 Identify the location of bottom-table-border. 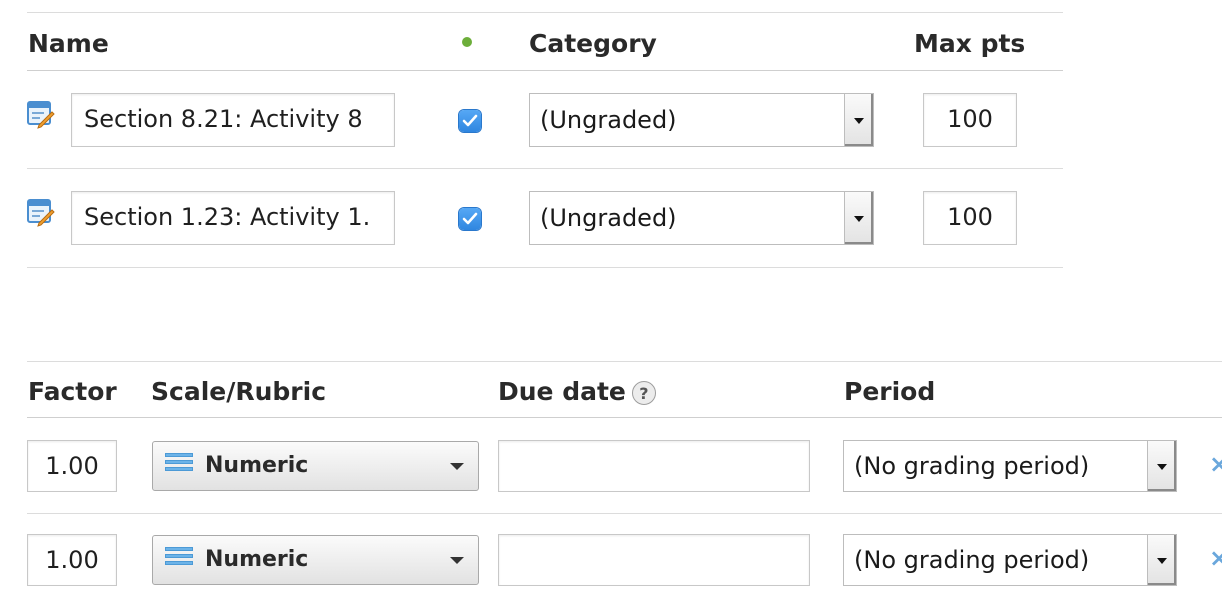
(624, 361).